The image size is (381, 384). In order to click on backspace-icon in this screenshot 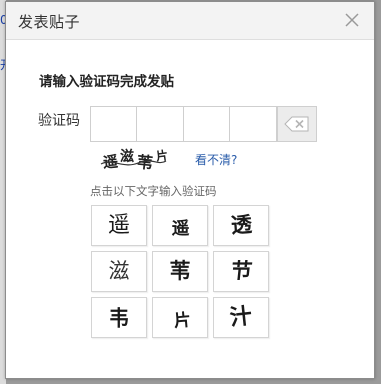, I will do `click(296, 124)`.